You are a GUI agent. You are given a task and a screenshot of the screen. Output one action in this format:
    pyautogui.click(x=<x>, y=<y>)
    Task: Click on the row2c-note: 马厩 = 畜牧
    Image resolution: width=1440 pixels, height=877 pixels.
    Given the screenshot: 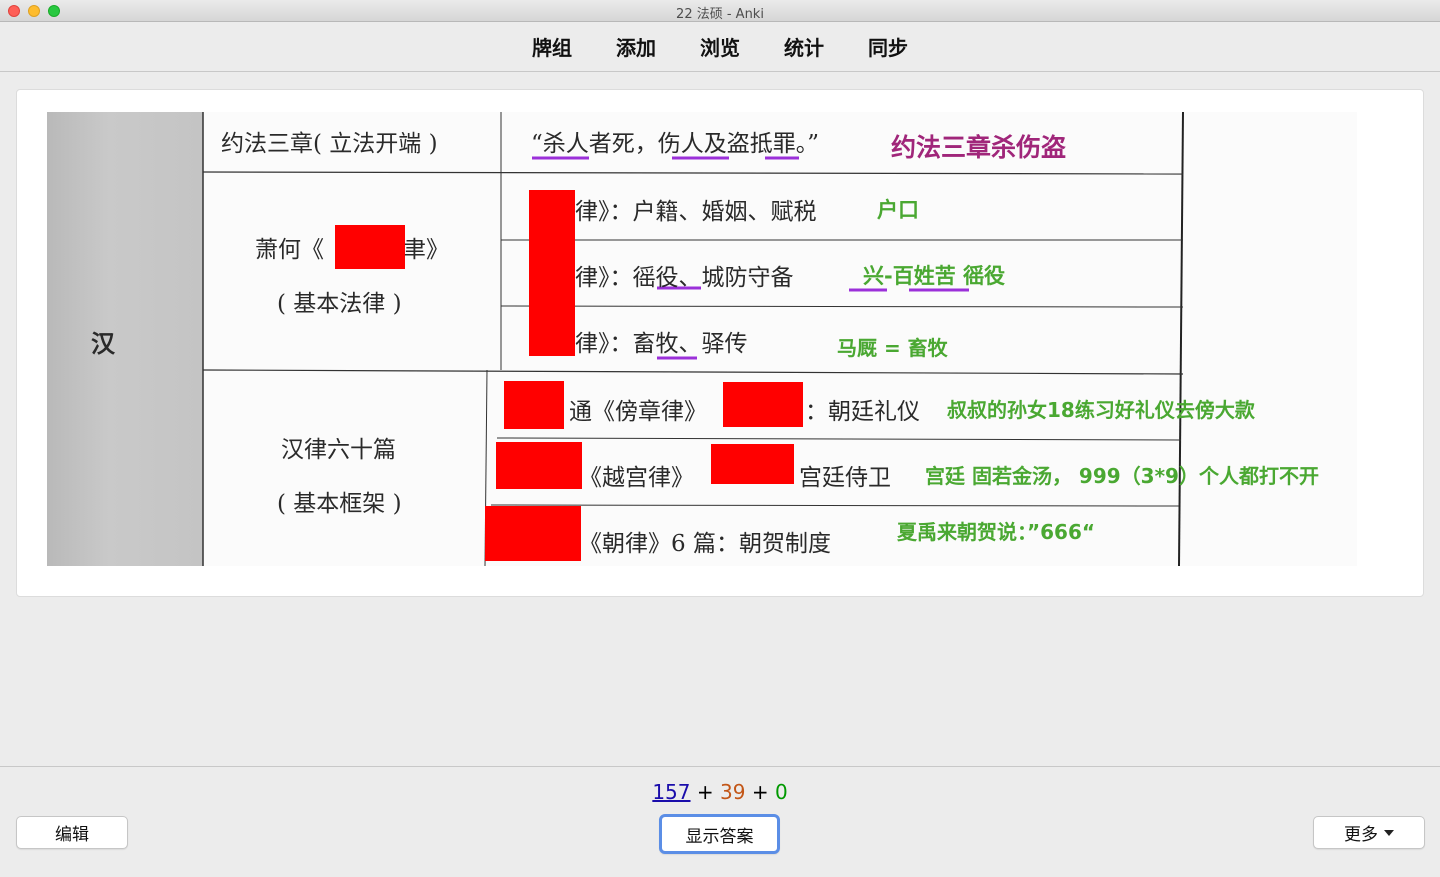 What is the action you would take?
    pyautogui.click(x=892, y=348)
    